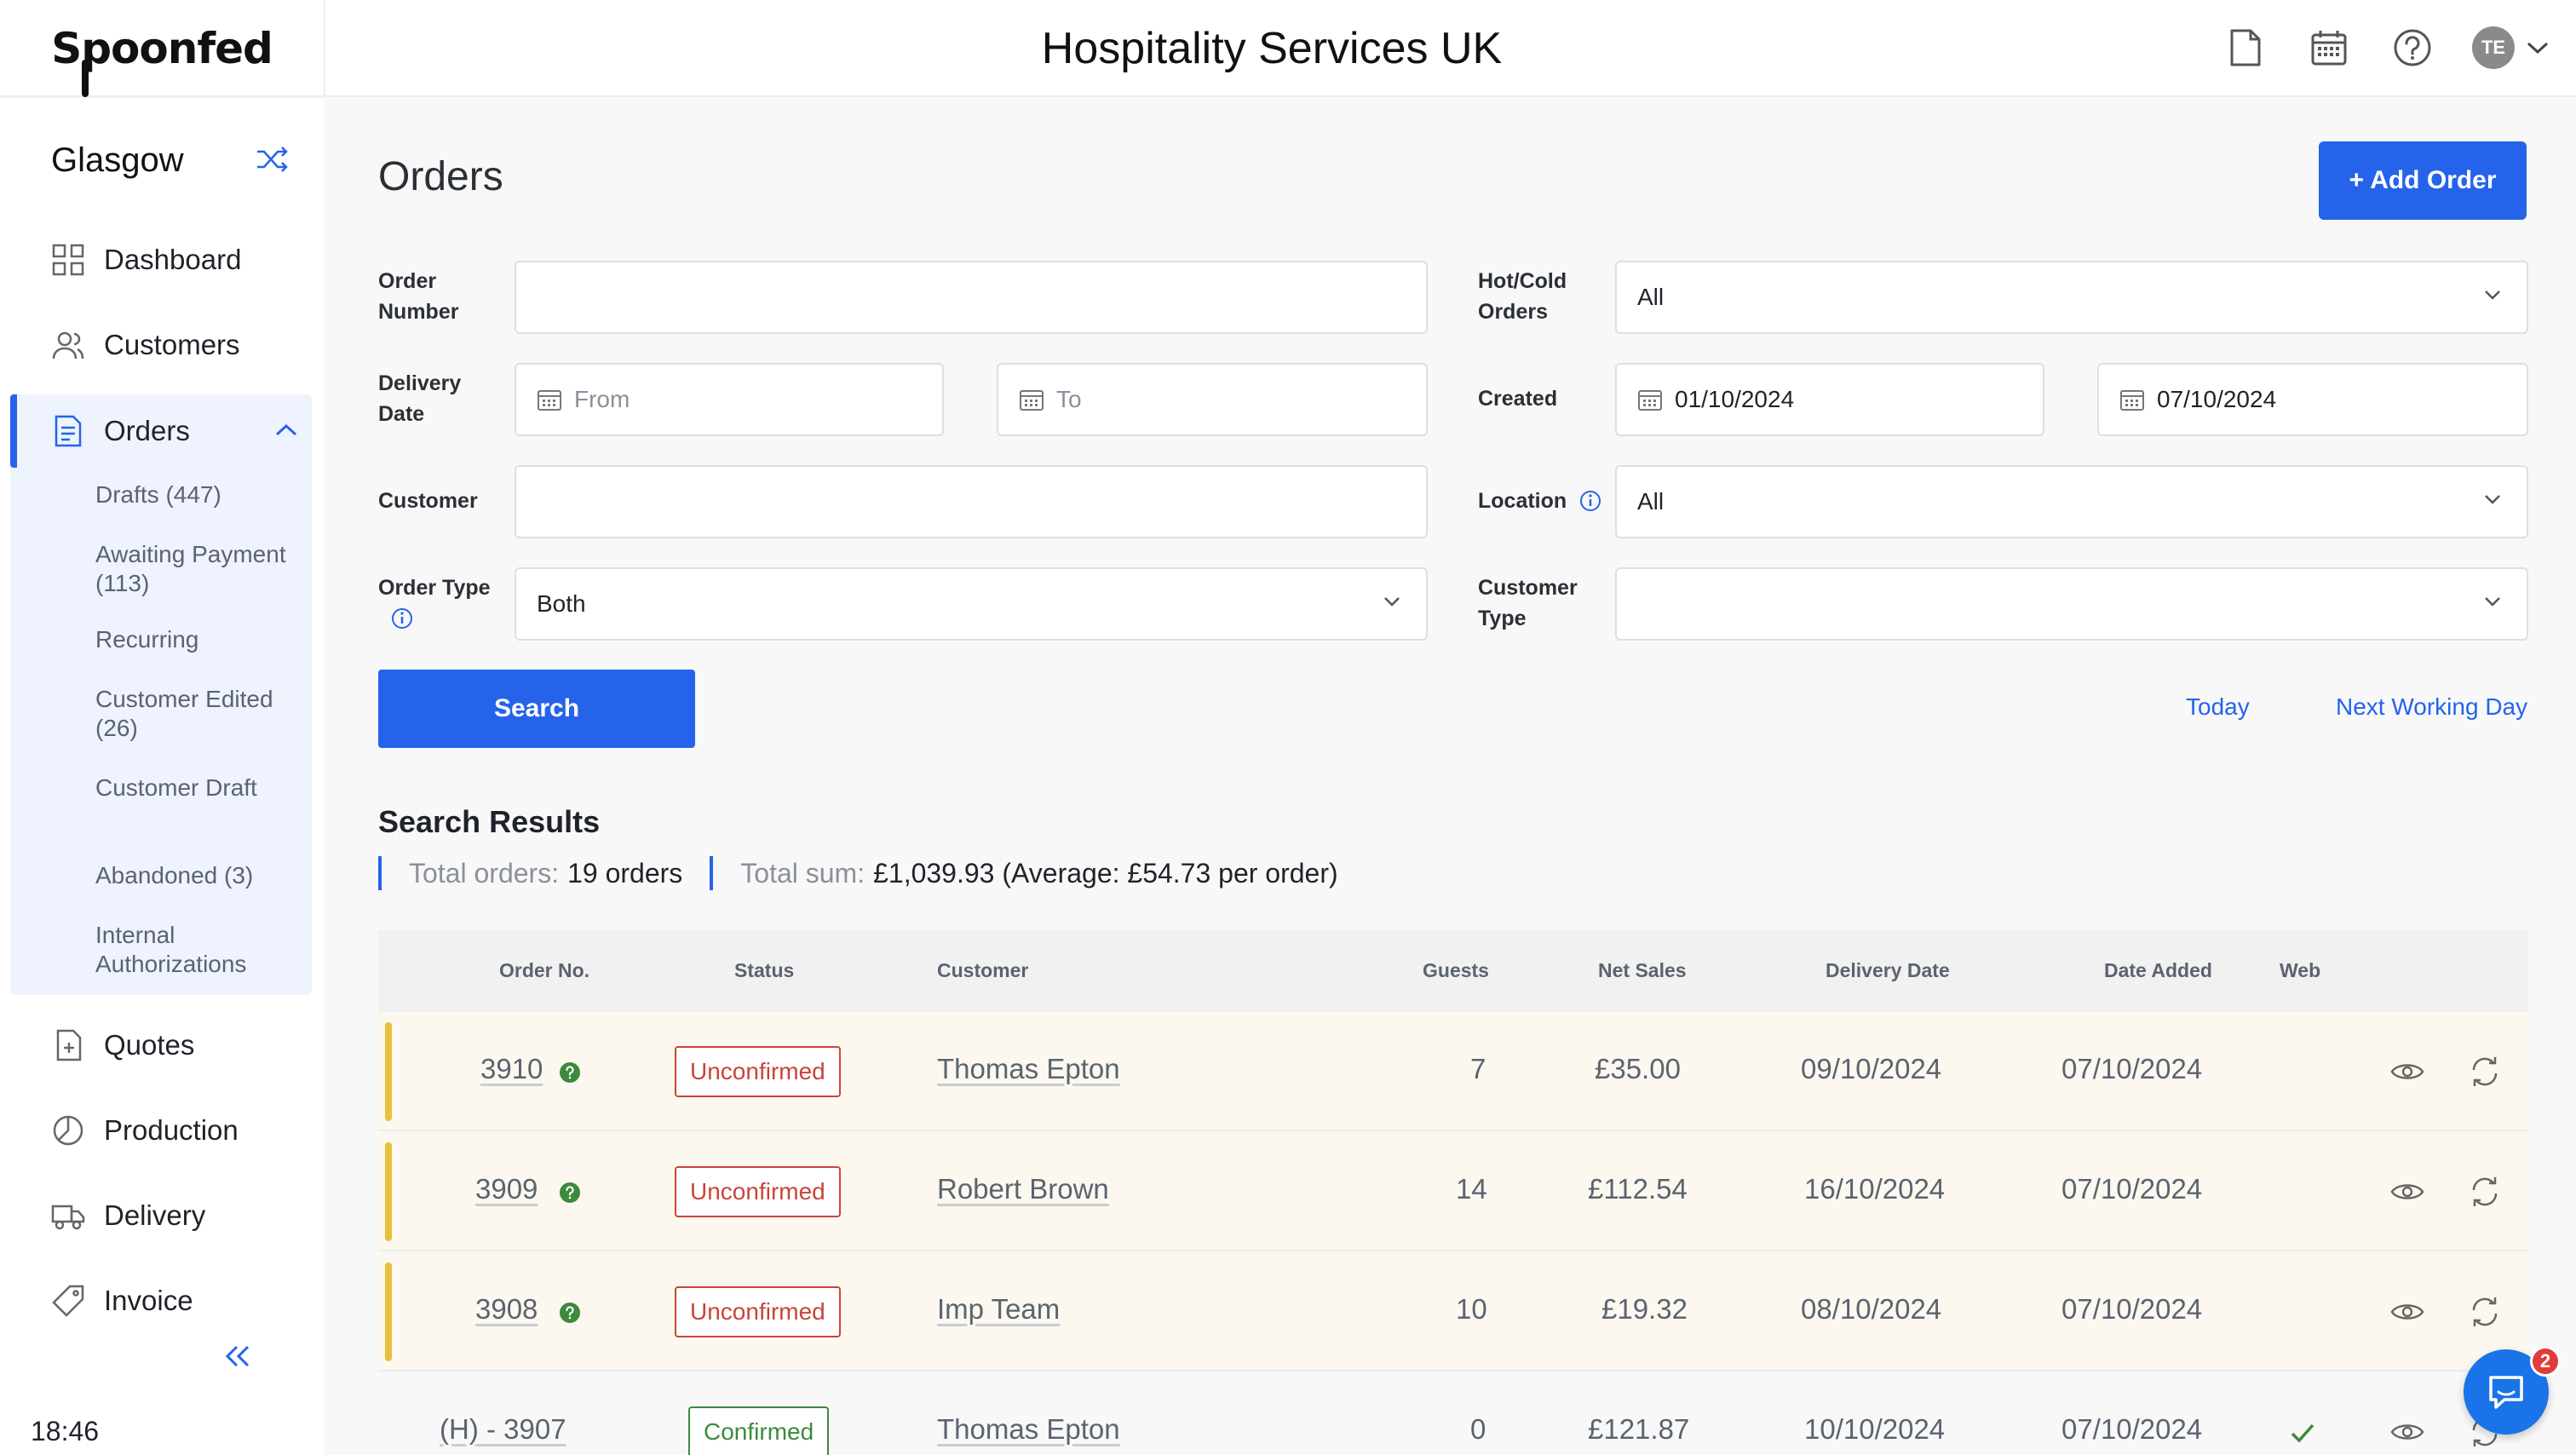 The image size is (2576, 1455). What do you see at coordinates (197, 639) in the screenshot?
I see `sidebar-subitem-recurring: Recurring` at bounding box center [197, 639].